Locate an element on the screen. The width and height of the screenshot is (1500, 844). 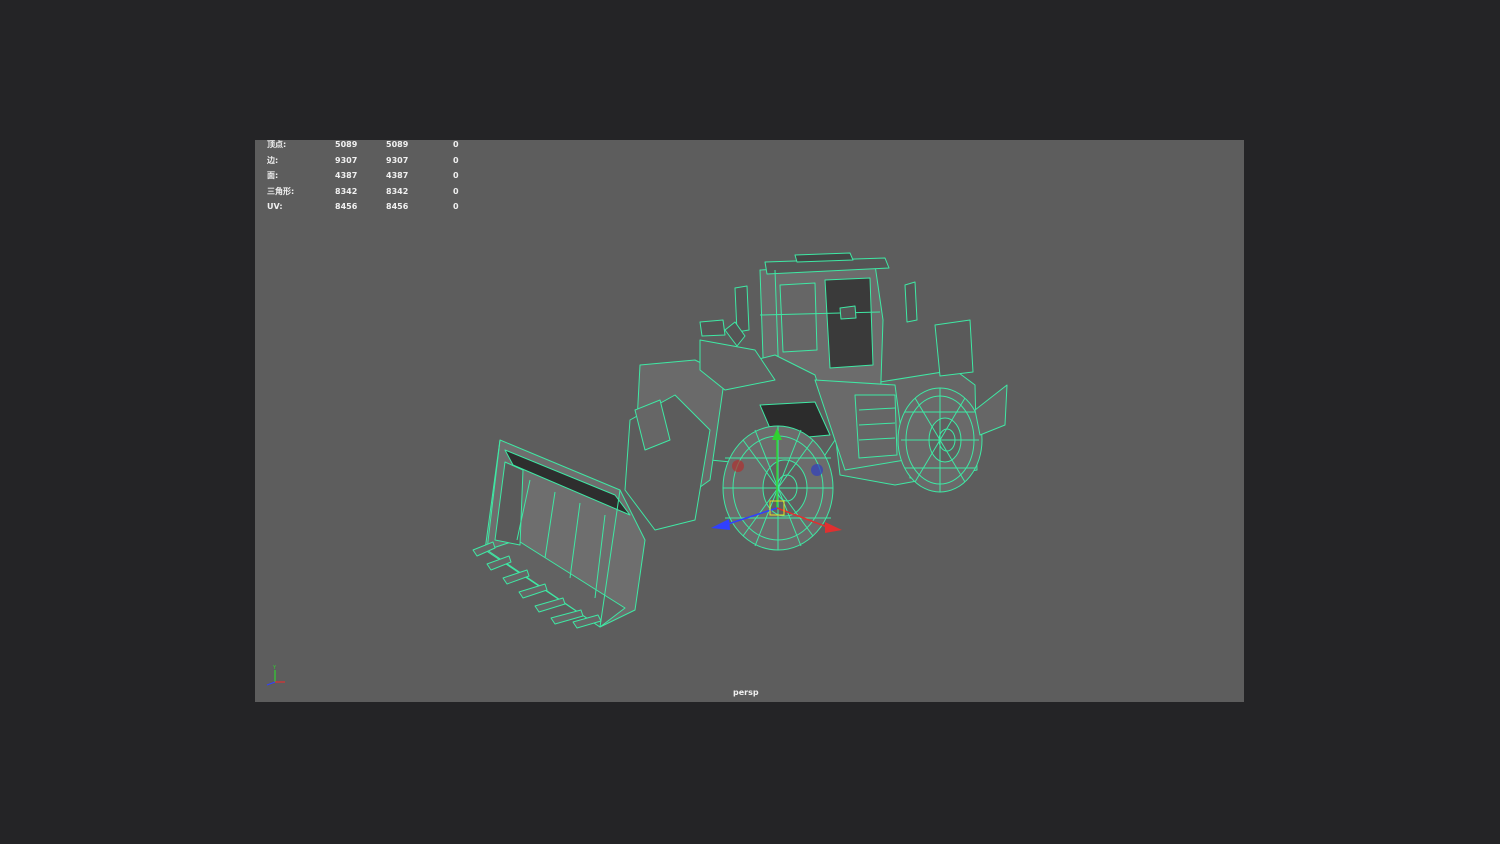
camera-name-label: persp is located at coordinates (746, 692).